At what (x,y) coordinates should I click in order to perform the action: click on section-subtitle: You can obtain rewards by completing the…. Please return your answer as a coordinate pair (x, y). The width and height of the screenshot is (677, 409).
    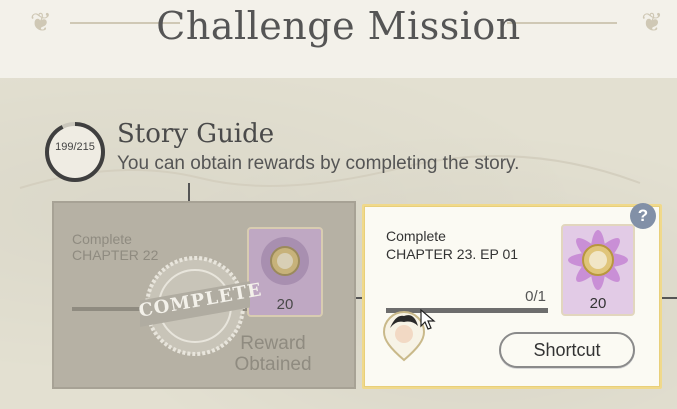
    Looking at the image, I should click on (318, 163).